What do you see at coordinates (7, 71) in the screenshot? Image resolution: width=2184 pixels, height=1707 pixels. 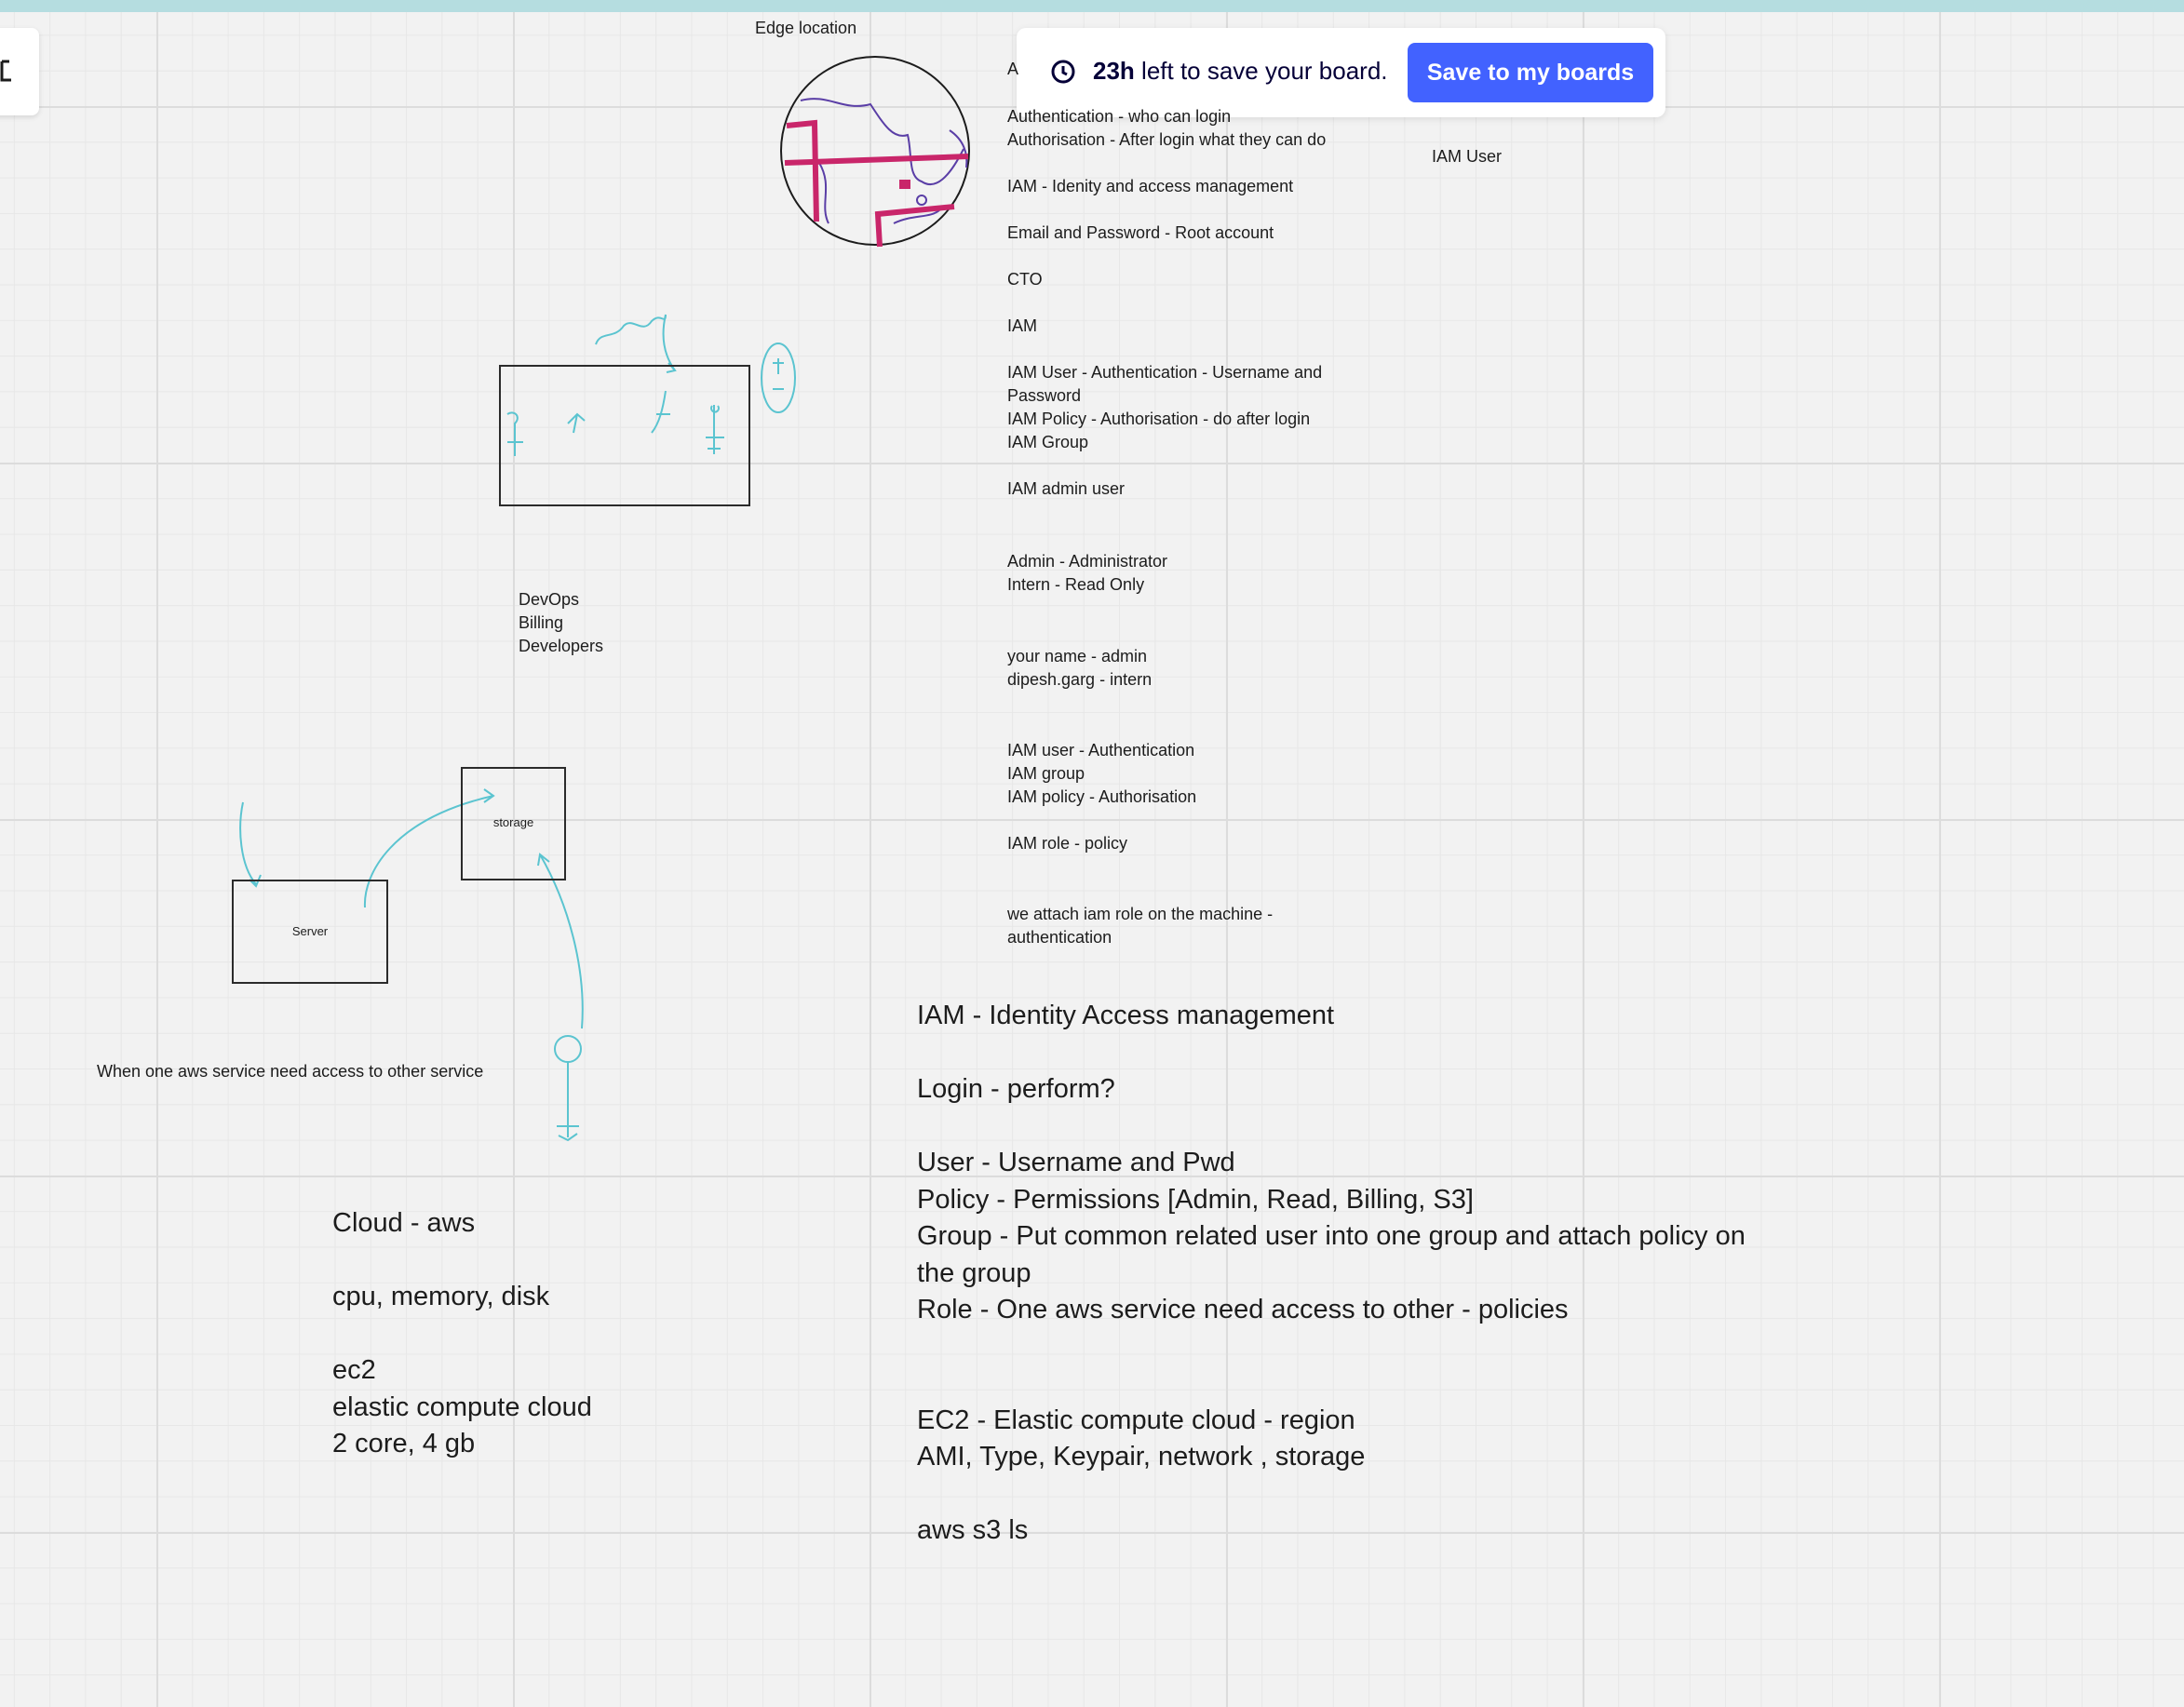 I see `undo-icon` at bounding box center [7, 71].